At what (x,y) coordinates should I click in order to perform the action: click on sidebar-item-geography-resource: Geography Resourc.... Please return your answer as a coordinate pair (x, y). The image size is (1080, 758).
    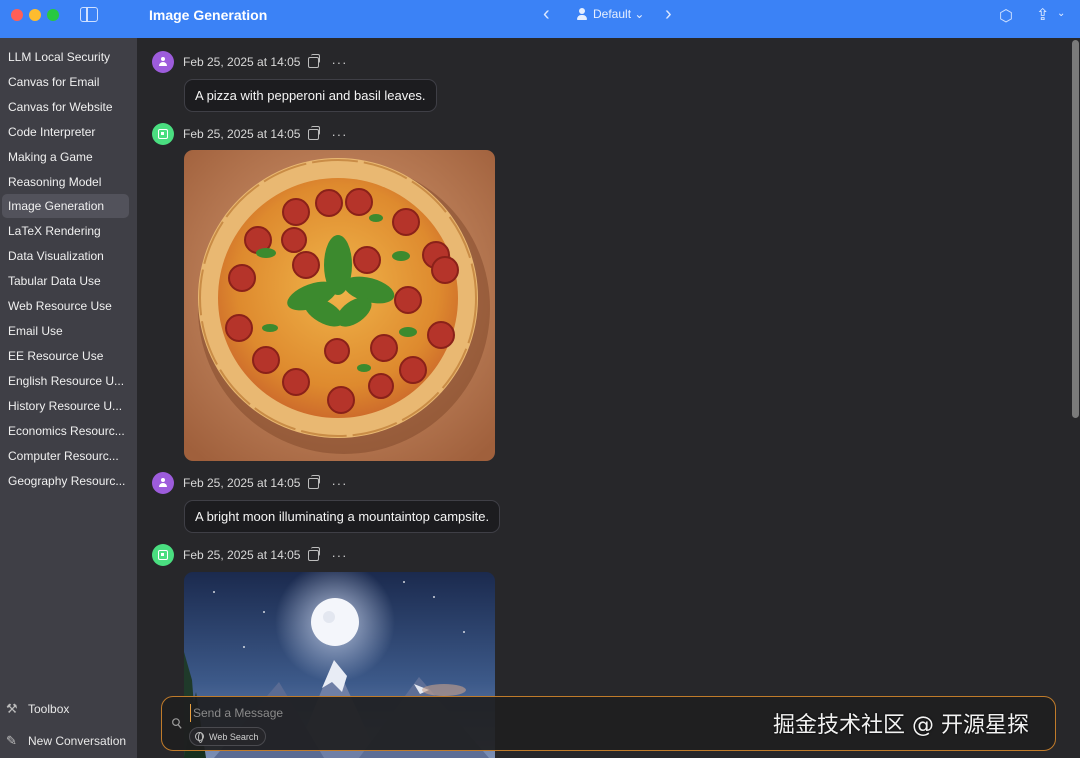
    Looking at the image, I should click on (65, 481).